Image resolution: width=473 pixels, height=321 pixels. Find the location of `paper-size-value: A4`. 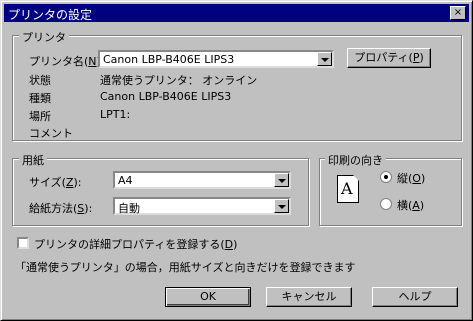

paper-size-value: A4 is located at coordinates (125, 180).